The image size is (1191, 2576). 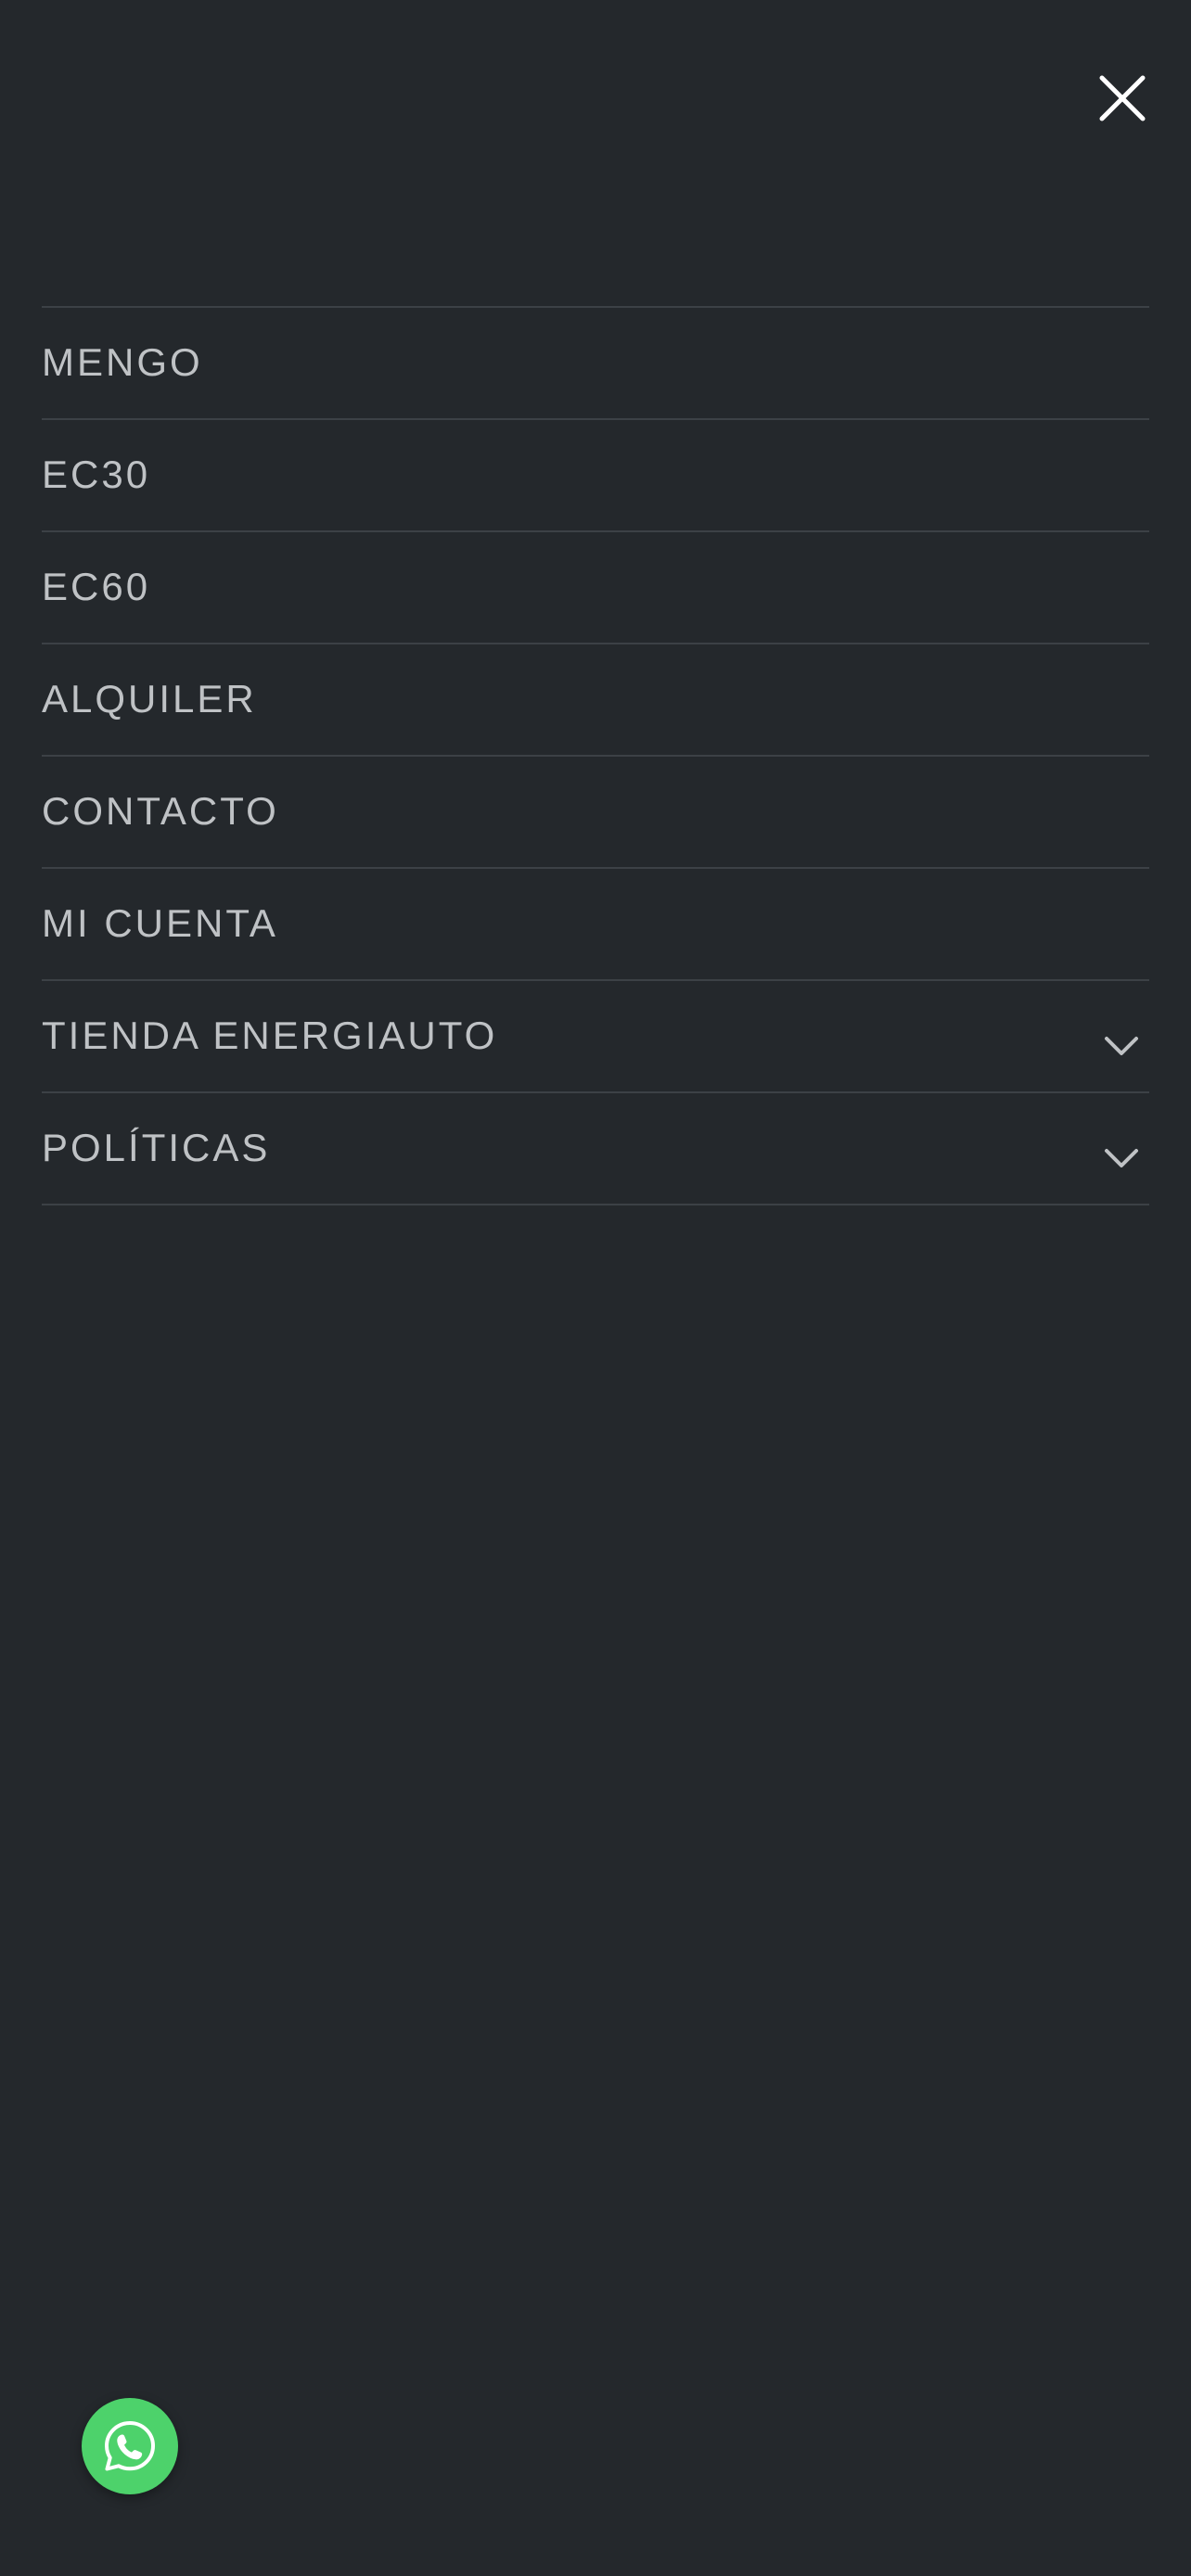 I want to click on menu-item-label: MI CUENTA, so click(x=160, y=923).